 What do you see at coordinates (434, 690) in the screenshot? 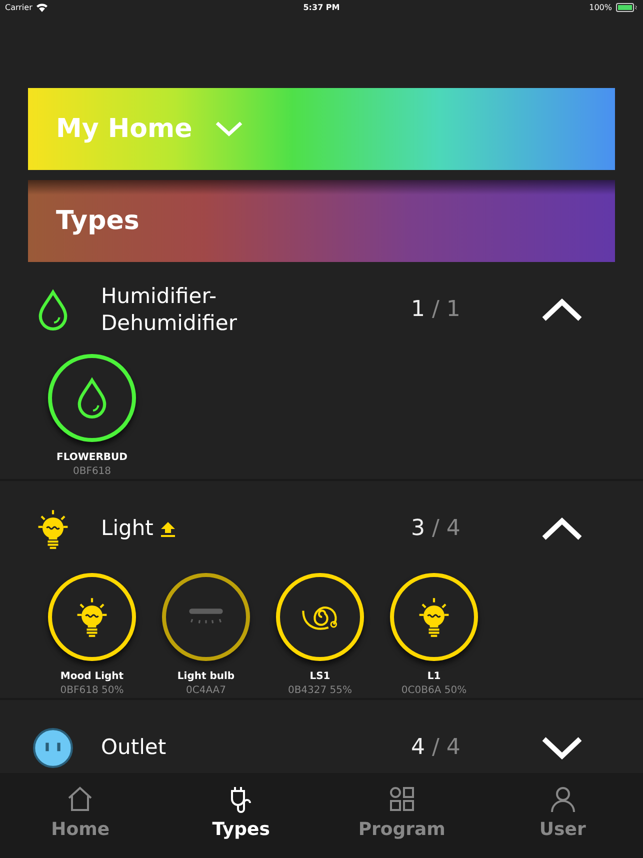
I see `device-detail: 0C0B6A 50%` at bounding box center [434, 690].